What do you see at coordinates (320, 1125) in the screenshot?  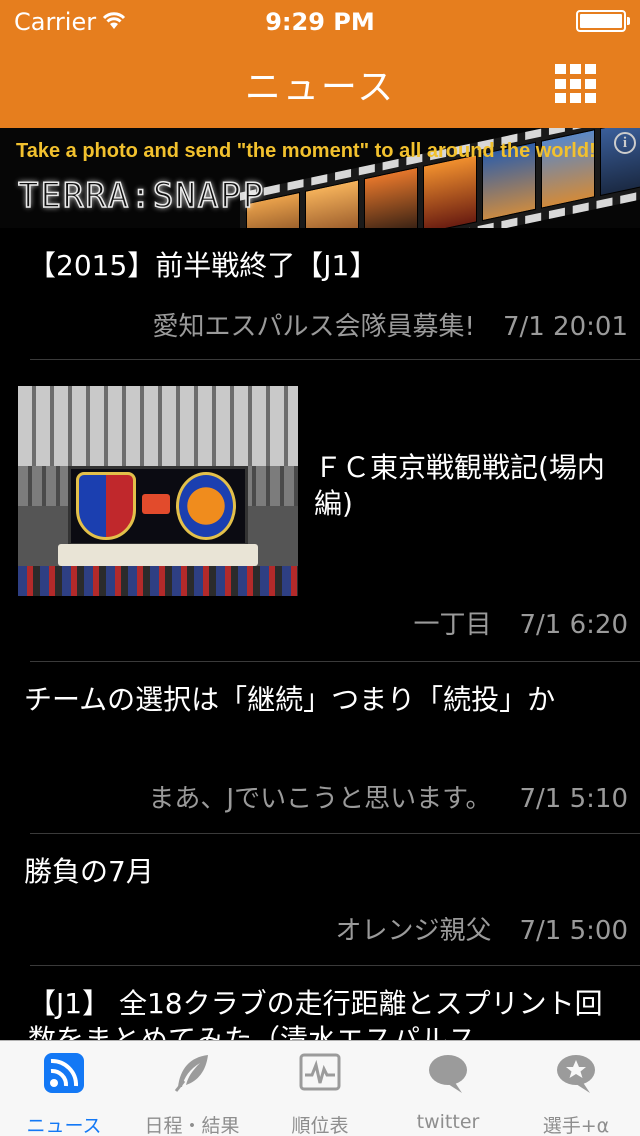 I see `tab-label: 順位表` at bounding box center [320, 1125].